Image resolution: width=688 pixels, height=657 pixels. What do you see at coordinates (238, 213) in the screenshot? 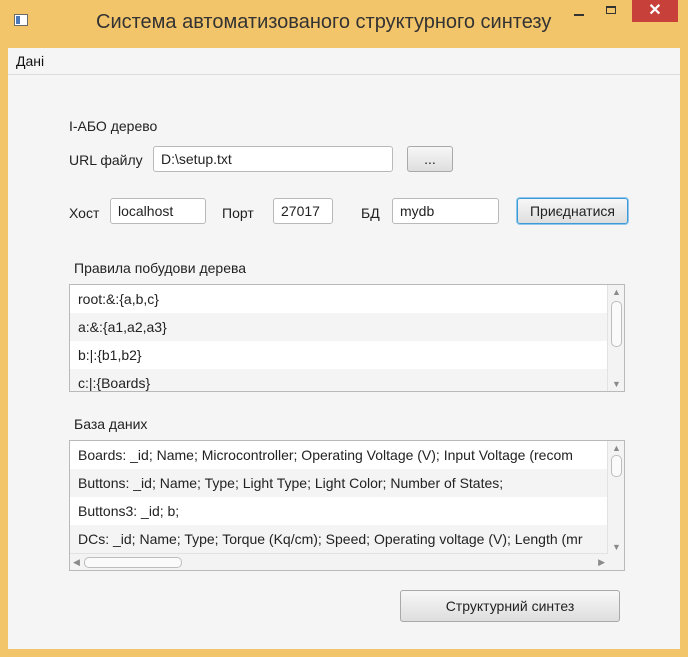
I see `port-label: Порт` at bounding box center [238, 213].